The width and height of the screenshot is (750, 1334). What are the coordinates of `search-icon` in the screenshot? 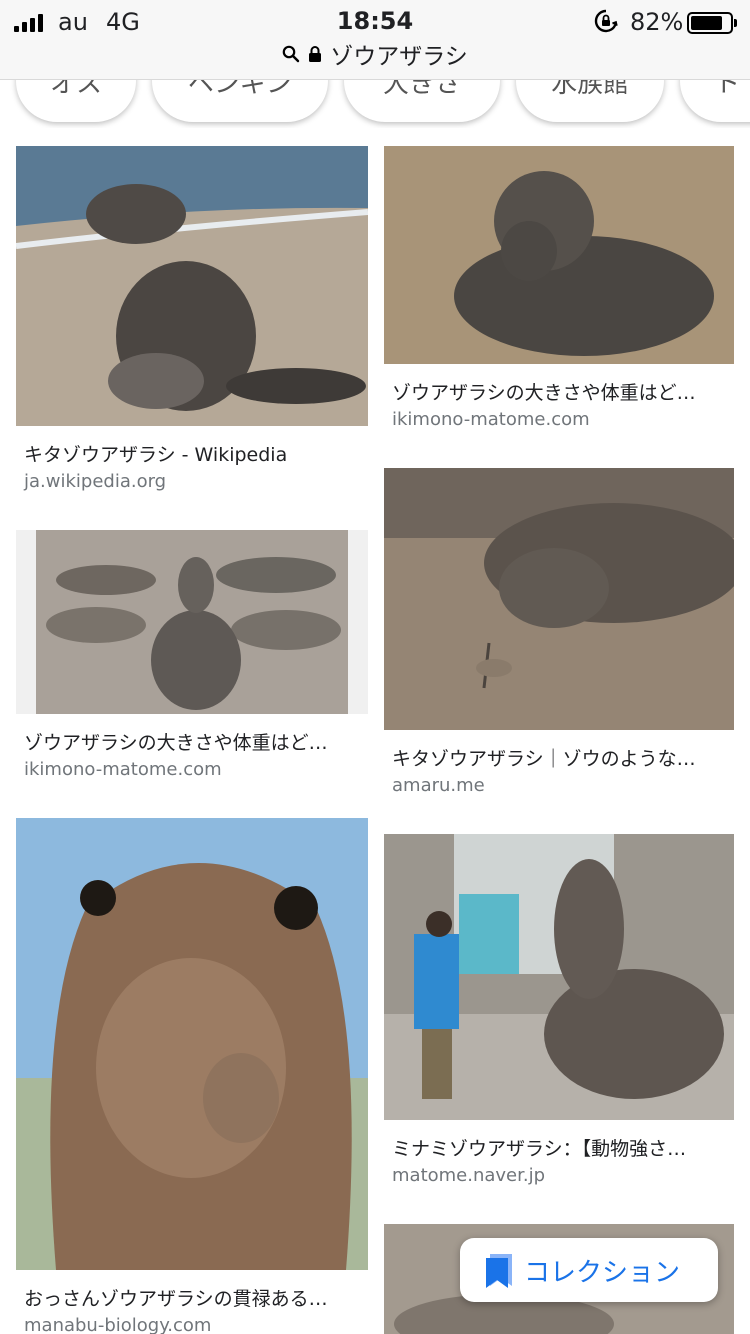 It's located at (291, 54).